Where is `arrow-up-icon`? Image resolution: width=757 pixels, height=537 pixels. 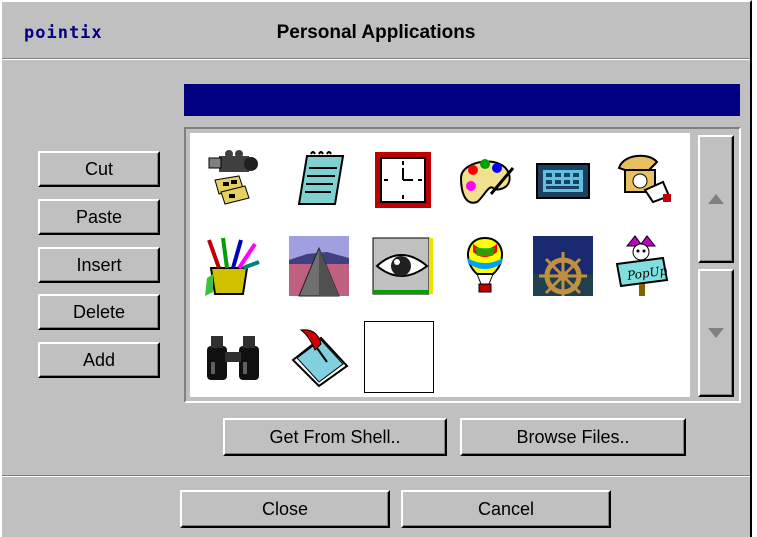 arrow-up-icon is located at coordinates (716, 199).